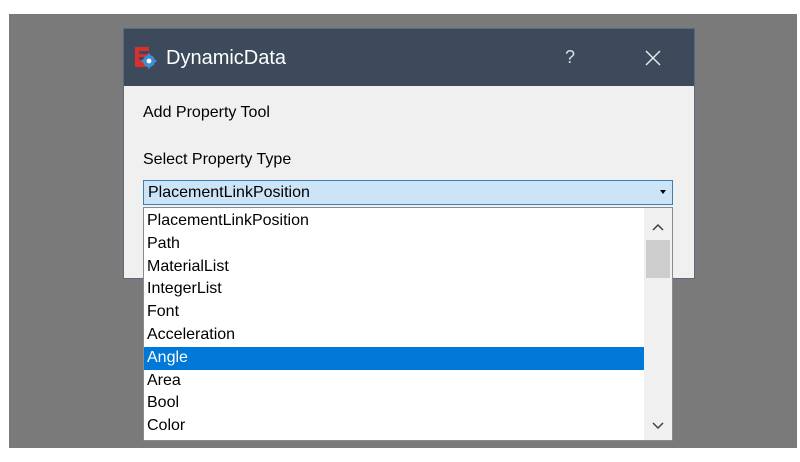  I want to click on dropdown-item-highlighted: Angle, so click(394, 358).